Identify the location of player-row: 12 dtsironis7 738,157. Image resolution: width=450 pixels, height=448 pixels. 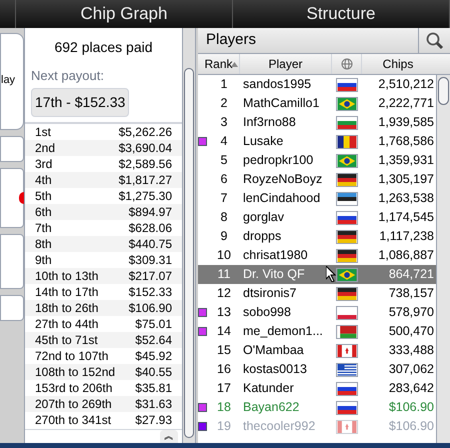
(317, 293).